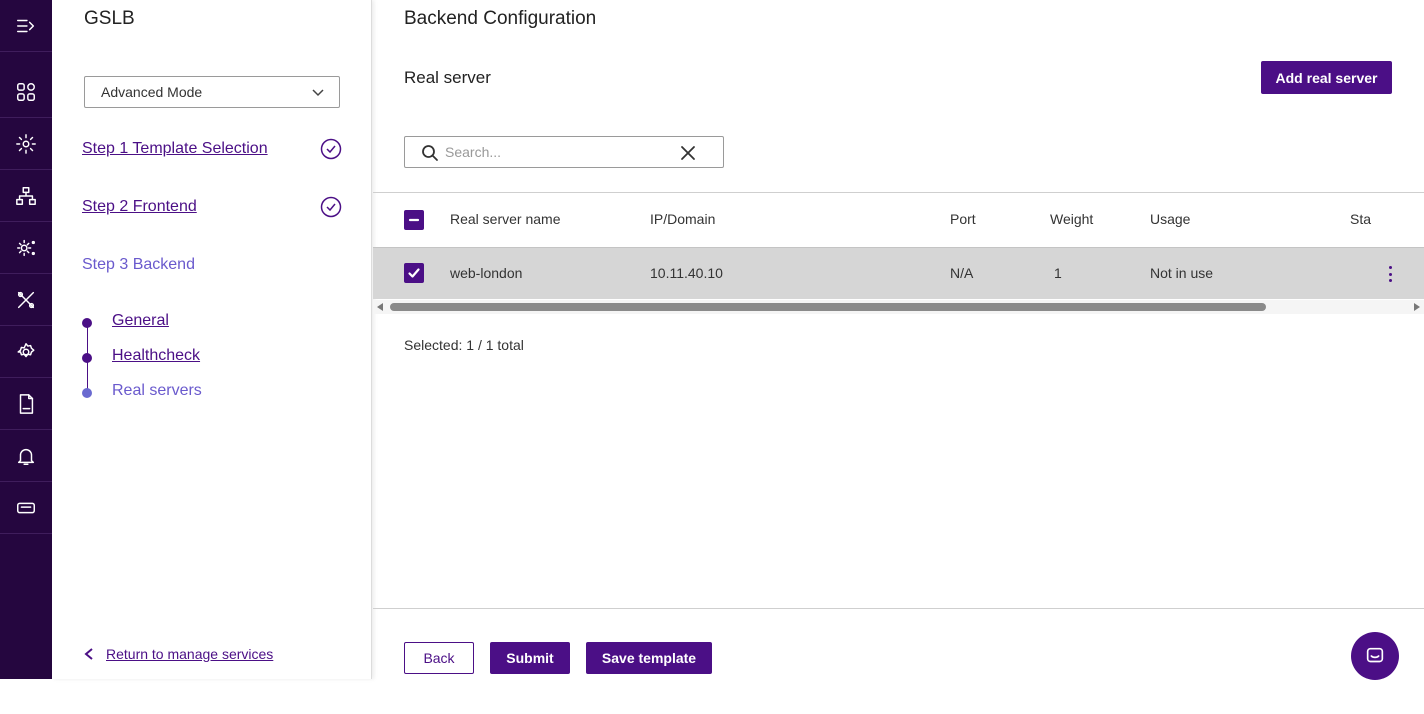 The image size is (1424, 714). I want to click on cell-port: N/A, so click(962, 273).